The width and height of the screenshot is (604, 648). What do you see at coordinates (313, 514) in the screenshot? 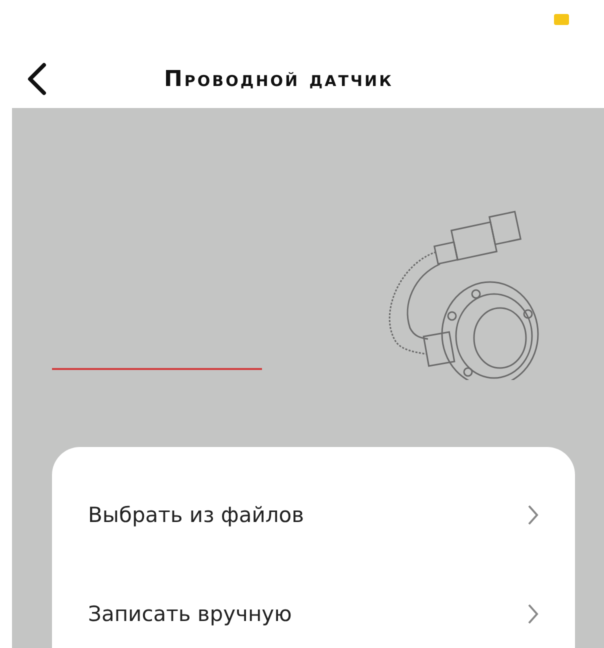
I see `menu-option: Выбрать из файлов` at bounding box center [313, 514].